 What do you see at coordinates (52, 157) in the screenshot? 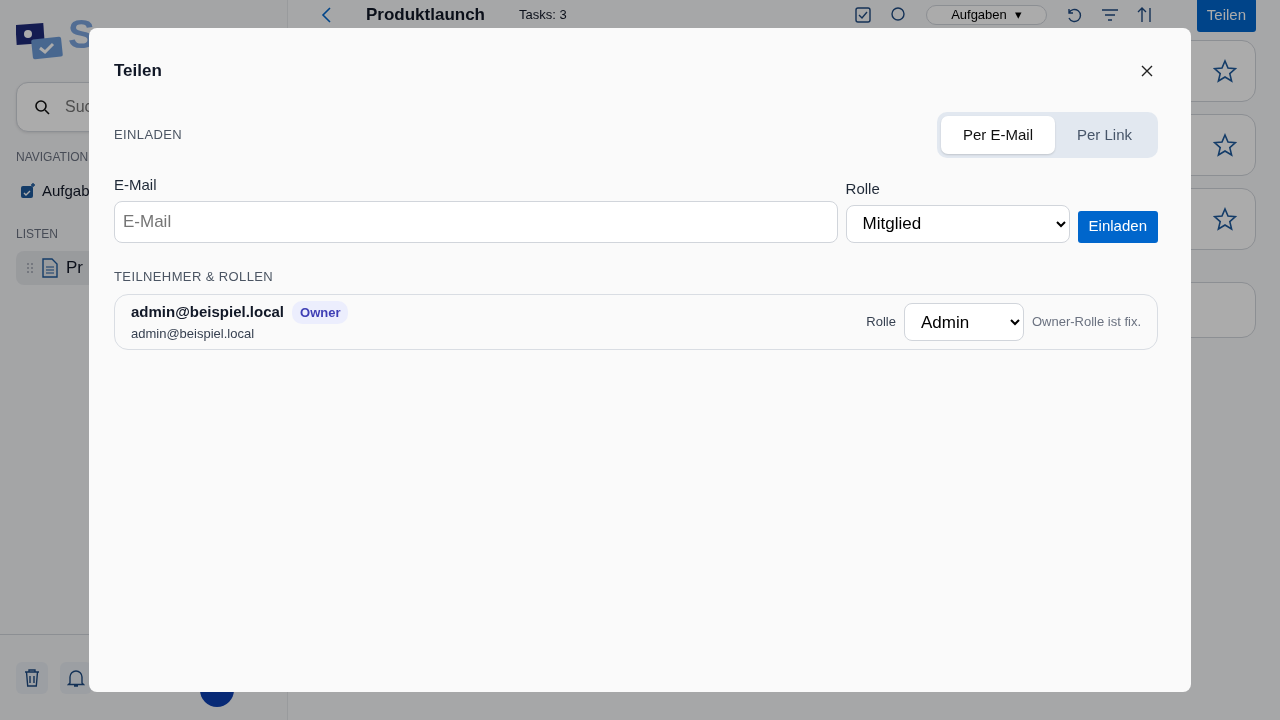
I see `section-heading: NAVIGATION` at bounding box center [52, 157].